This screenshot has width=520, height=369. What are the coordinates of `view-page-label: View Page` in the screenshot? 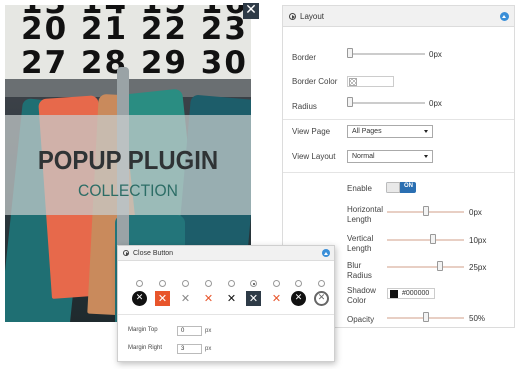 It's located at (311, 131).